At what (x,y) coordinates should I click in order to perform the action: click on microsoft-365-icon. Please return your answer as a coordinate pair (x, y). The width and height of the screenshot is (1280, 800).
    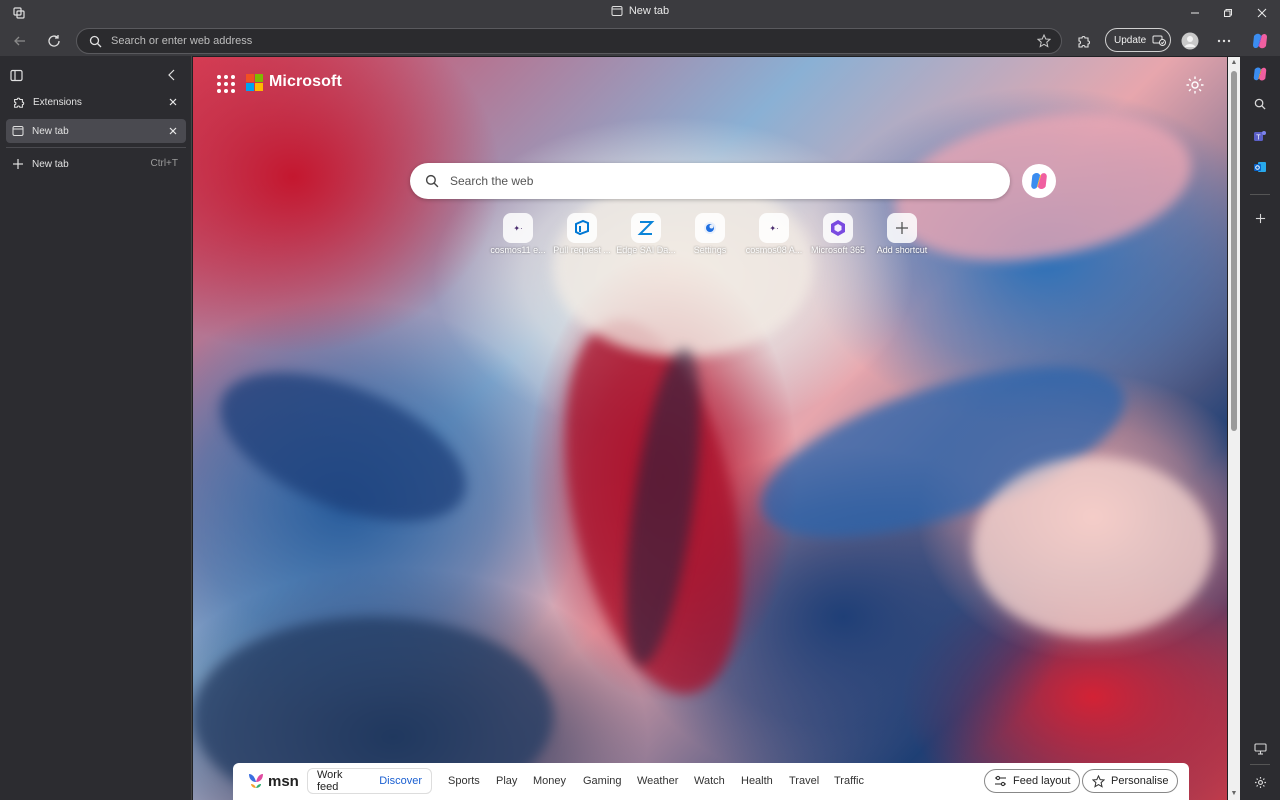
    Looking at the image, I should click on (838, 228).